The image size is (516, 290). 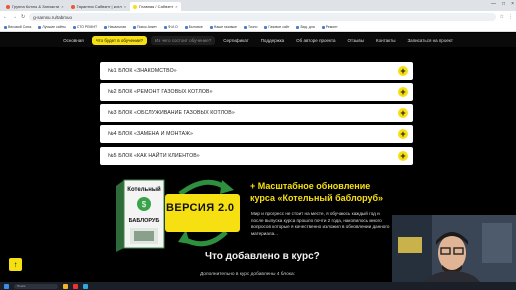 What do you see at coordinates (256, 156) in the screenshot?
I see `accordion-item: №5 БЛОК «КАК НАЙТИ КЛИЕНТОВ» +` at bounding box center [256, 156].